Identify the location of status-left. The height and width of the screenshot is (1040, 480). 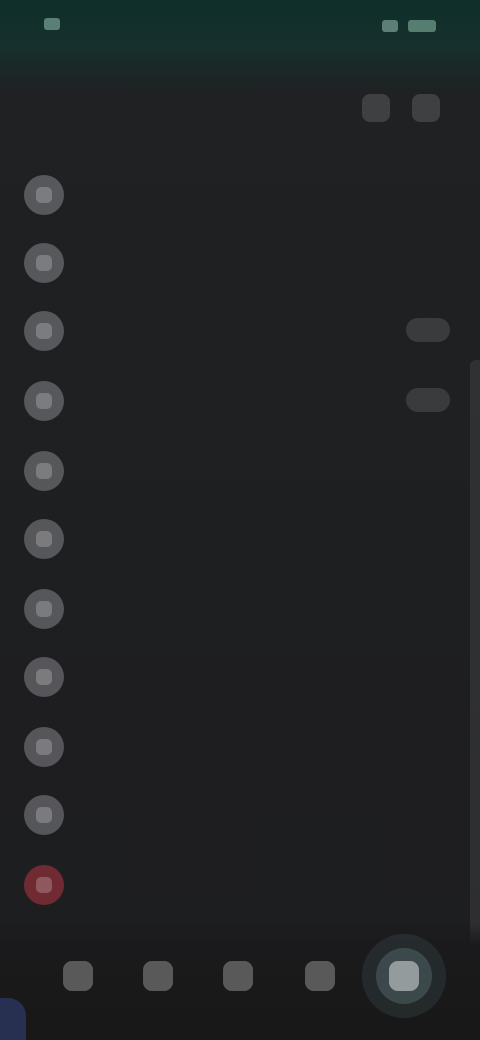
(47, 24).